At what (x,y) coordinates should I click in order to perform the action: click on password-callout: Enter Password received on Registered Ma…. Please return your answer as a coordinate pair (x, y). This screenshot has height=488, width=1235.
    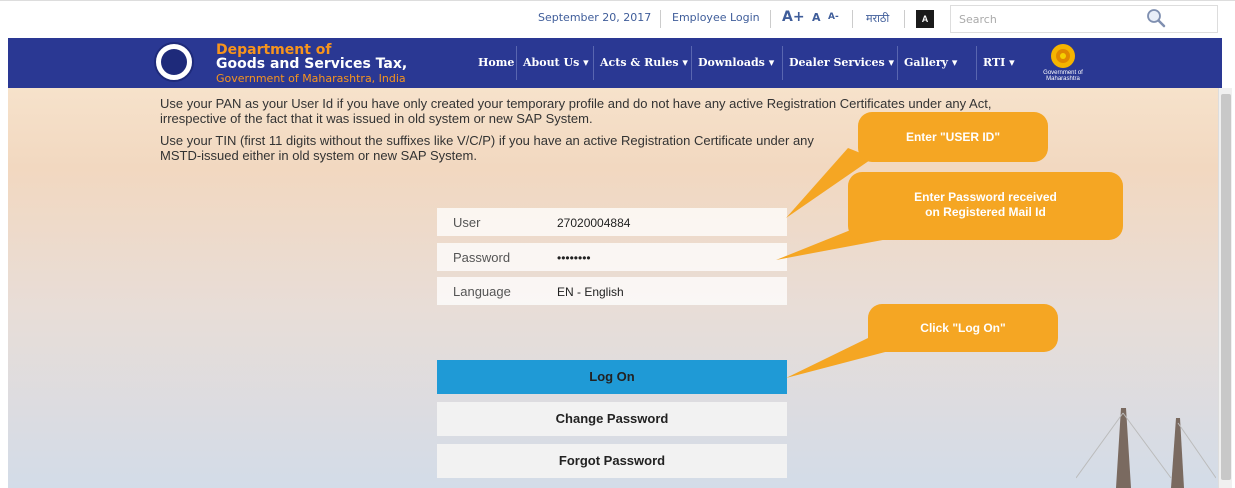
    Looking at the image, I should click on (985, 206).